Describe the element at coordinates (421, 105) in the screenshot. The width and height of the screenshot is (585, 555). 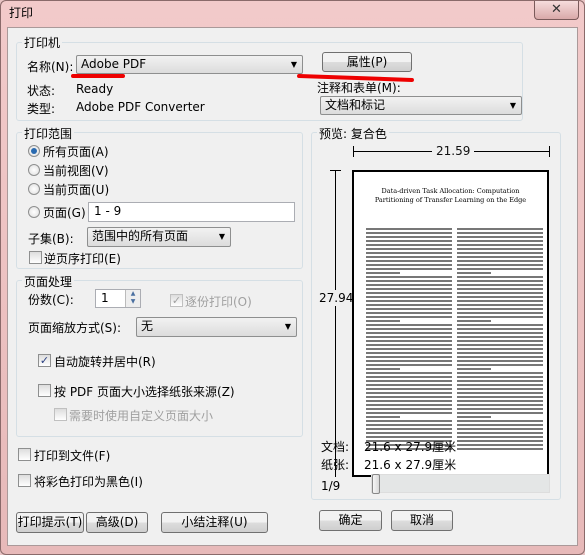
I see `comments-forms-select: 文档和标记 ▼` at that location.